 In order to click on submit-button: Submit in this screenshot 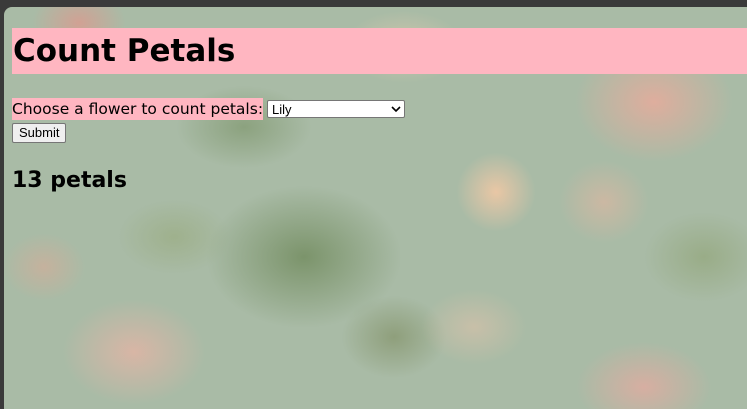, I will do `click(39, 133)`.